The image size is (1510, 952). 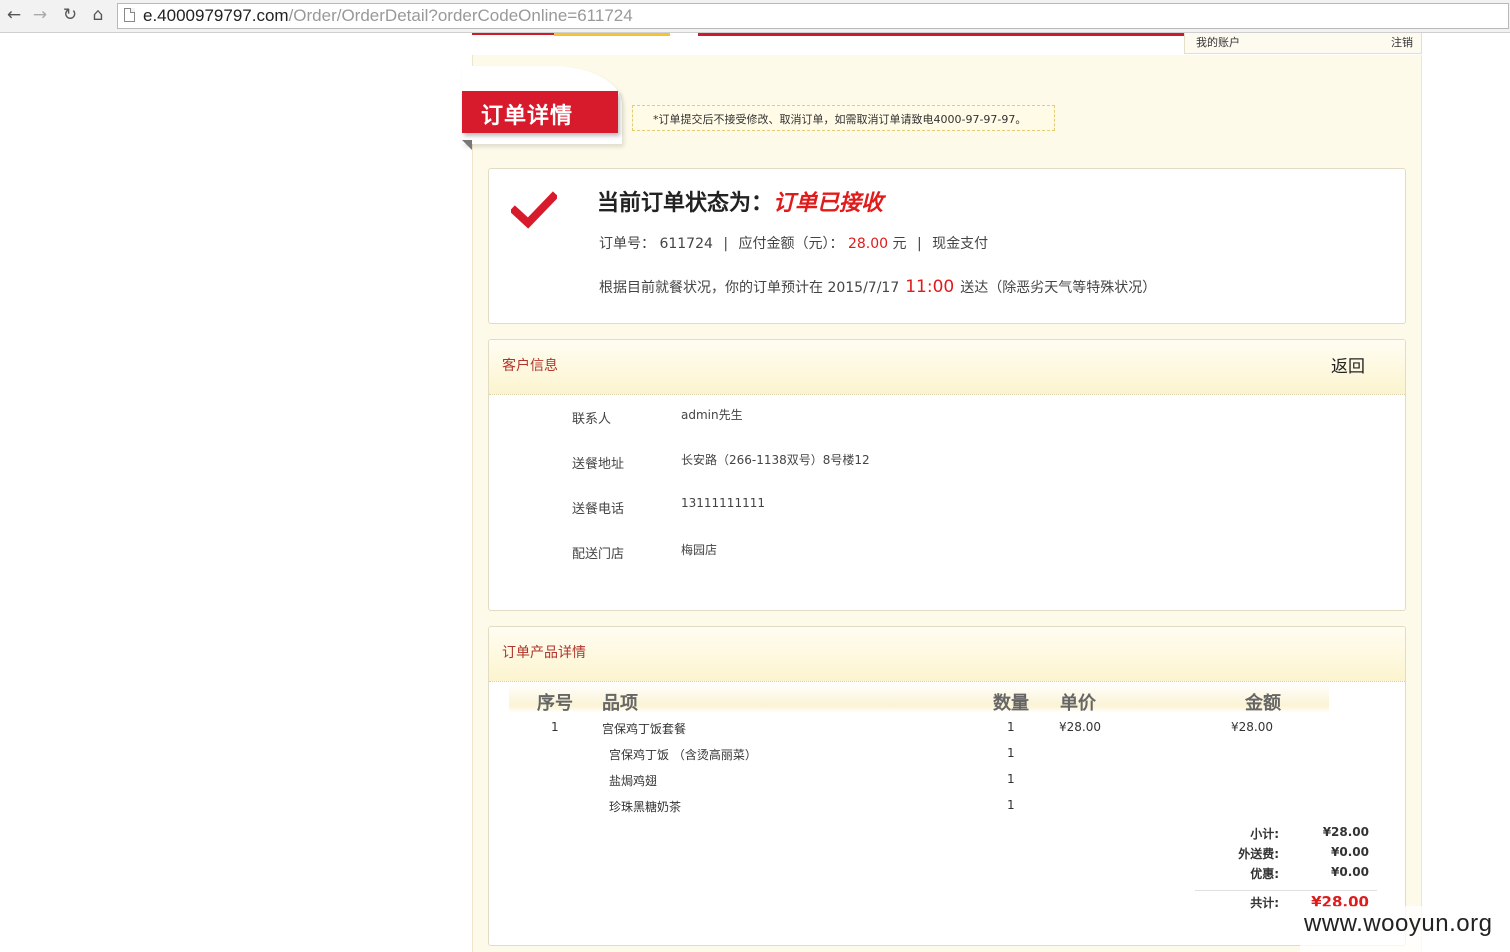 I want to click on title-ribbon: 订单详情, so click(x=540, y=112).